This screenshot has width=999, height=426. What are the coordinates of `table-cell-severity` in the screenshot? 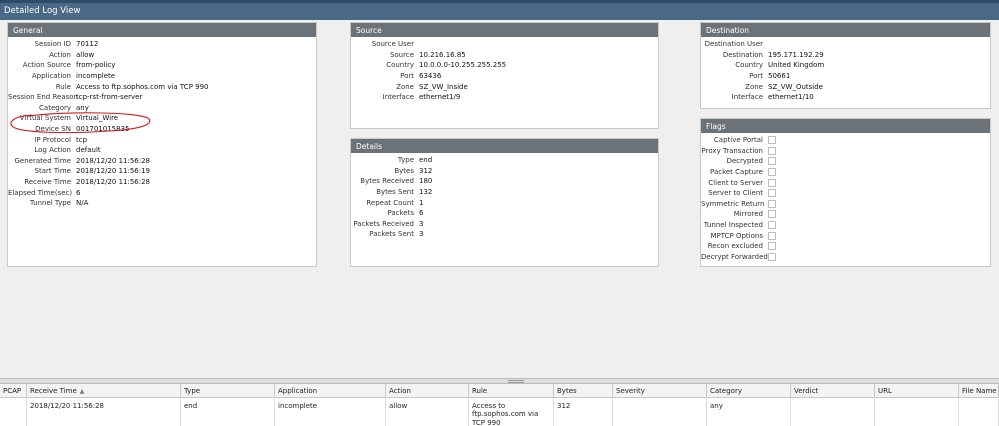 It's located at (660, 412).